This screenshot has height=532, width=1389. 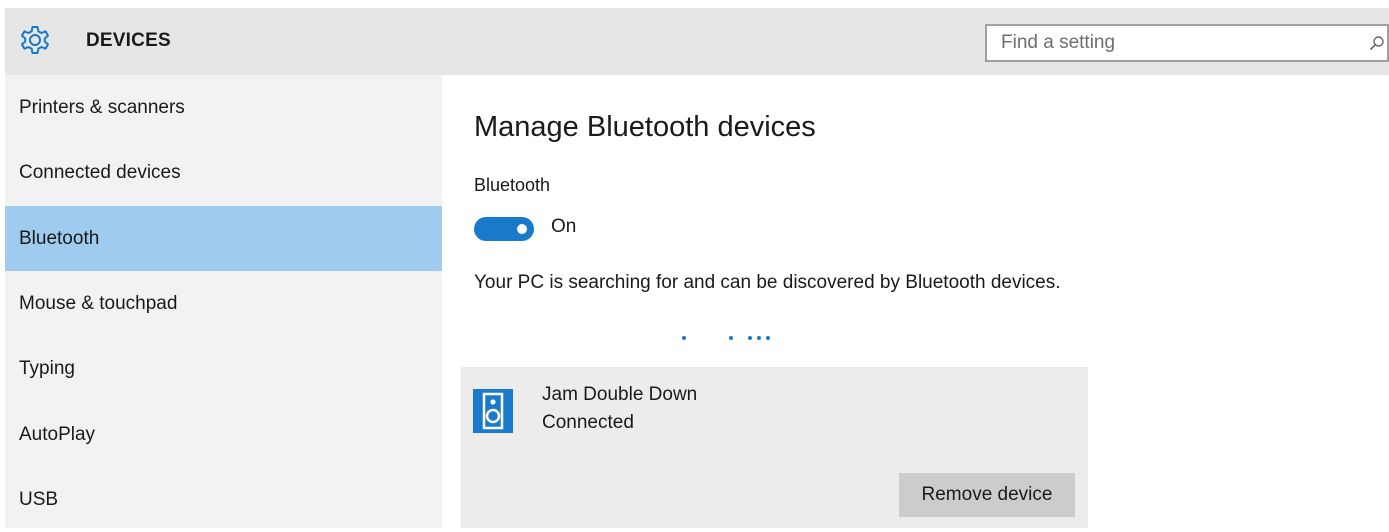 I want to click on sidebar-item-label: Connected devices, so click(x=100, y=172).